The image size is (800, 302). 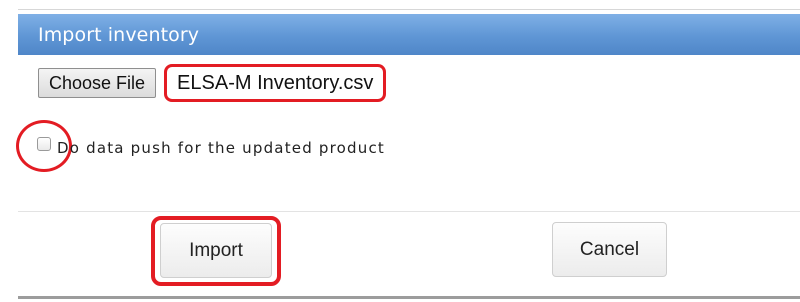 What do you see at coordinates (119, 34) in the screenshot?
I see `dialog-title: Import inventory` at bounding box center [119, 34].